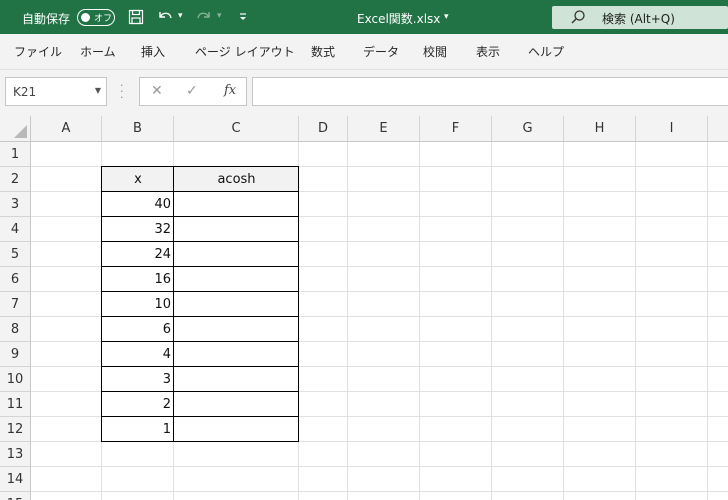  What do you see at coordinates (398, 18) in the screenshot?
I see `document-title: Excel関数.xlsx` at bounding box center [398, 18].